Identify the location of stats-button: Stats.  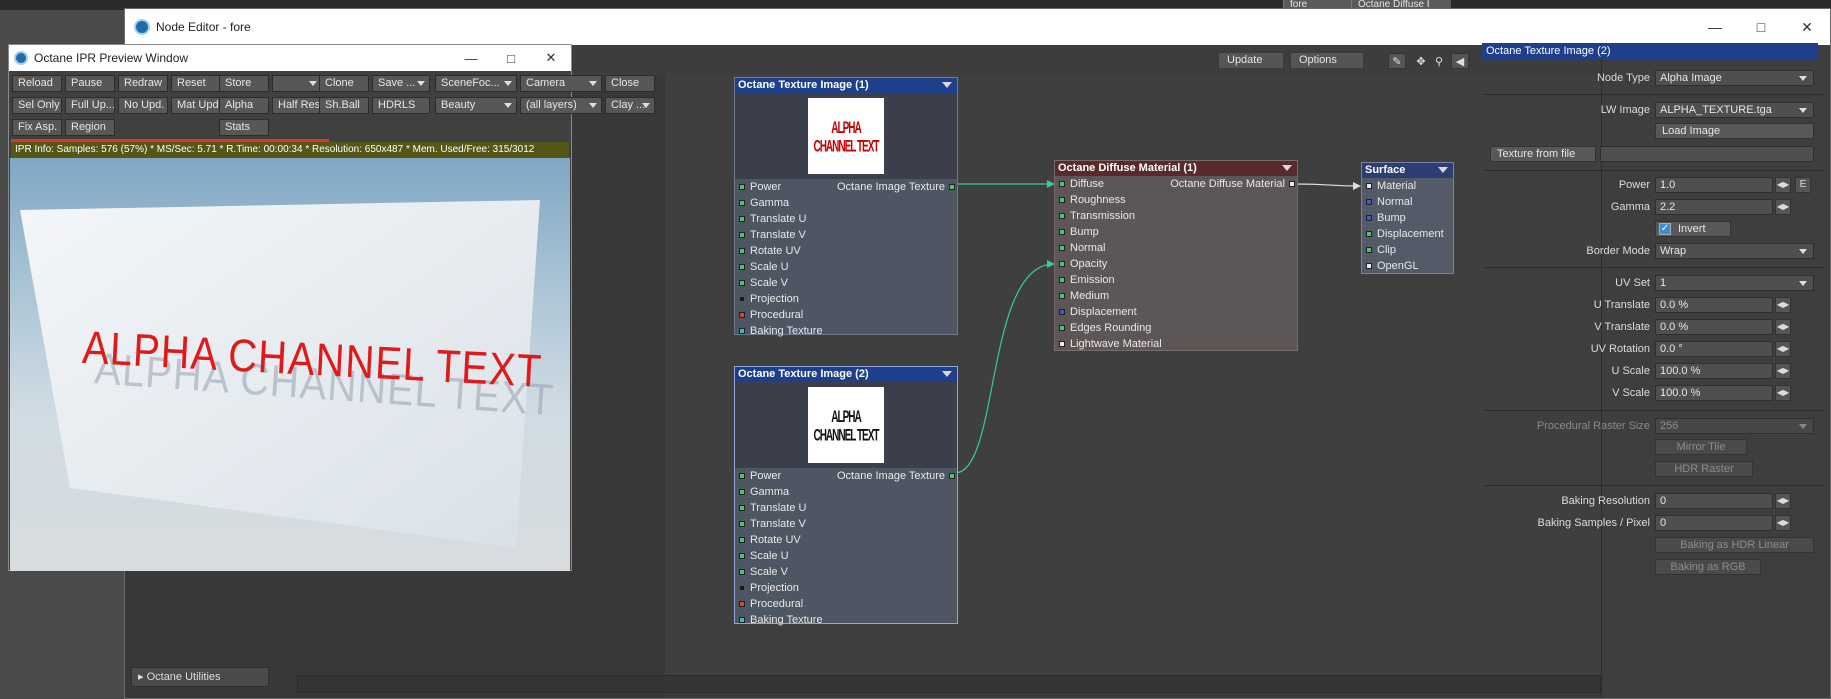
(244, 127).